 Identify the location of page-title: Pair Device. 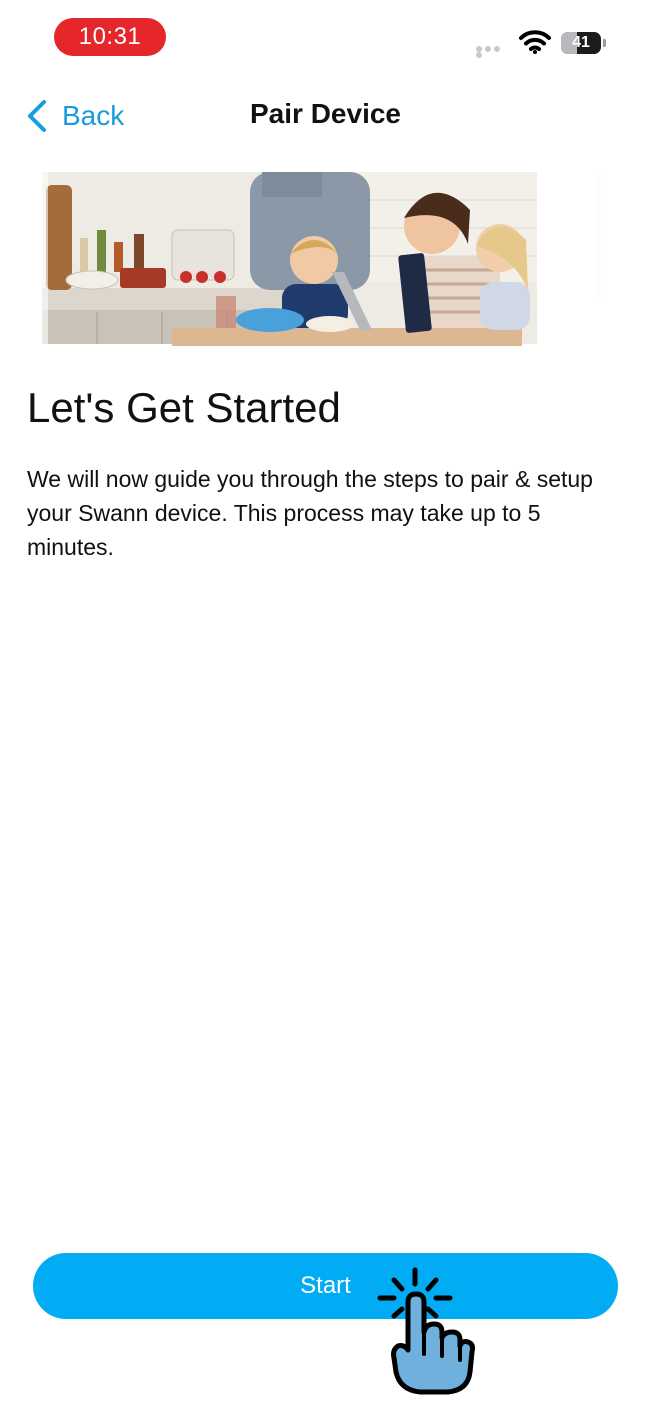
(325, 113).